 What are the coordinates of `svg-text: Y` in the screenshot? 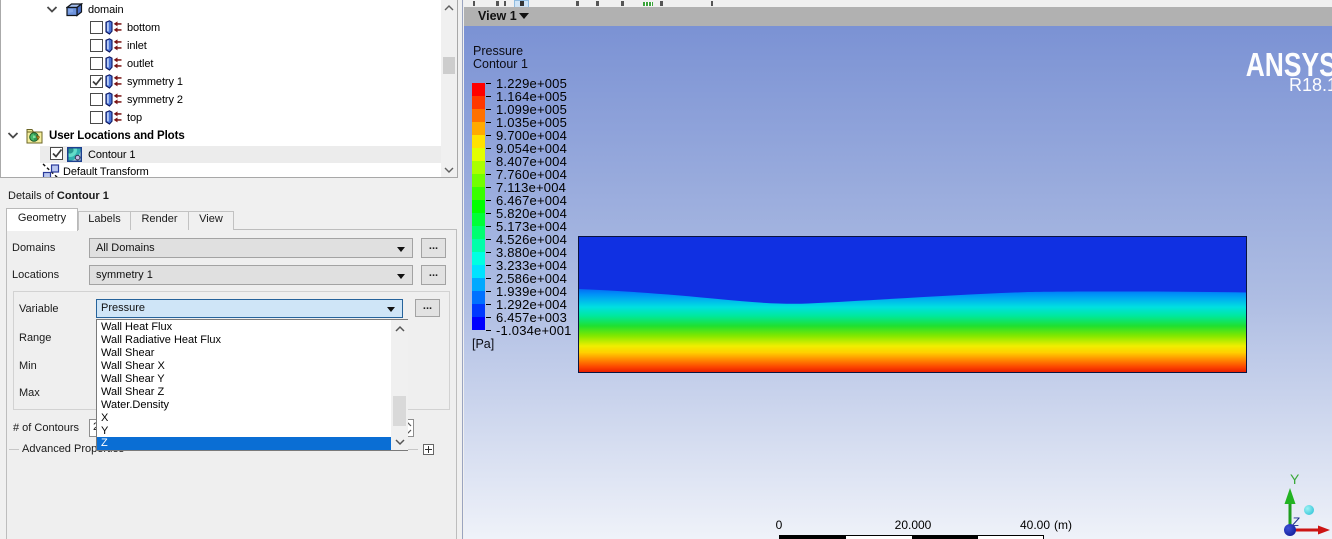 It's located at (1295, 479).